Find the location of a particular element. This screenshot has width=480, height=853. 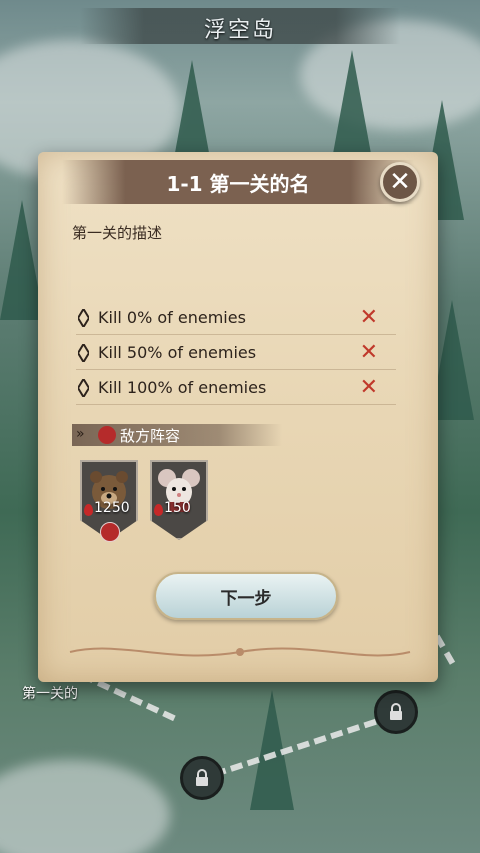

enemy-power: 1250 is located at coordinates (112, 508).